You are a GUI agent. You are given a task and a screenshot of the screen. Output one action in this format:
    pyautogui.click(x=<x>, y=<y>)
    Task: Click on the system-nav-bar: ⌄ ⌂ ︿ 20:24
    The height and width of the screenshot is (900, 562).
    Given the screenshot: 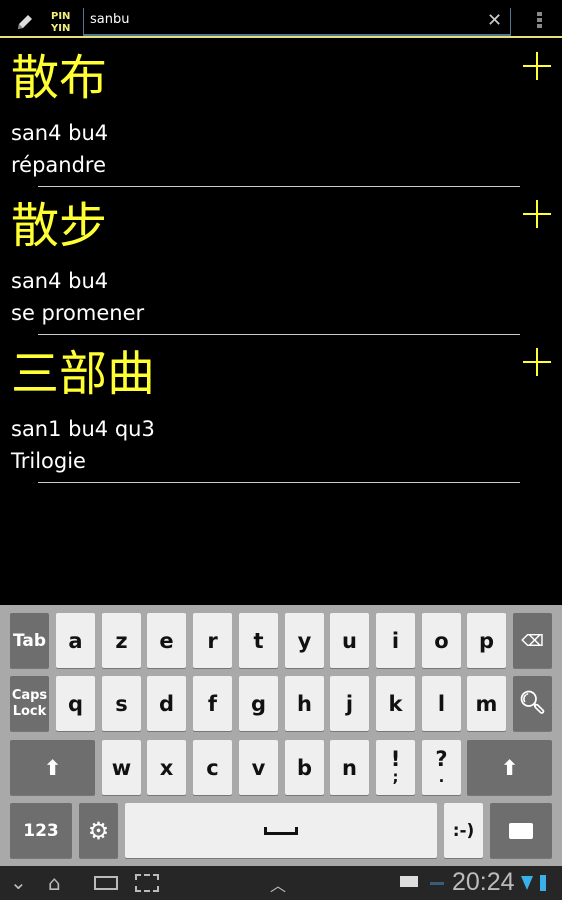 What is the action you would take?
    pyautogui.click(x=281, y=883)
    